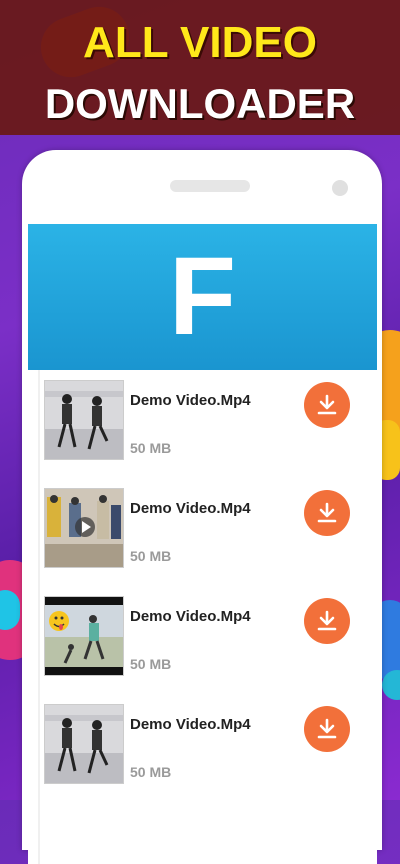  Describe the element at coordinates (200, 103) in the screenshot. I see `promo-title-line2: DOWNLOADER` at that location.